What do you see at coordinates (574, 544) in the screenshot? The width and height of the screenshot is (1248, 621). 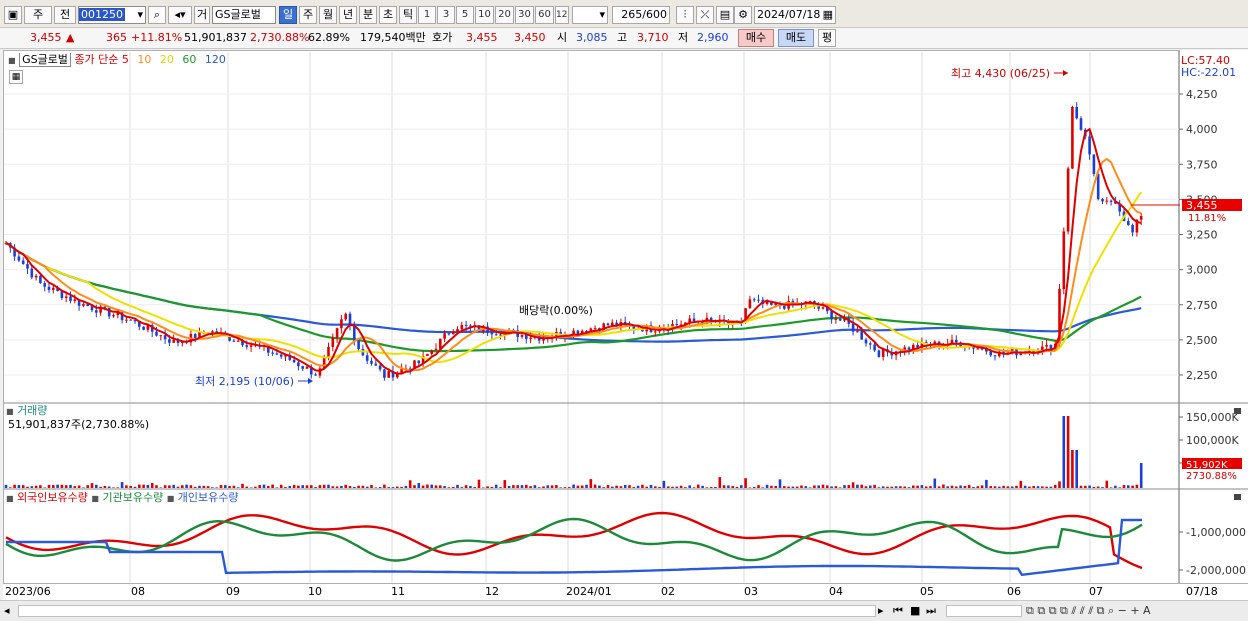 I see `holdings-lines` at bounding box center [574, 544].